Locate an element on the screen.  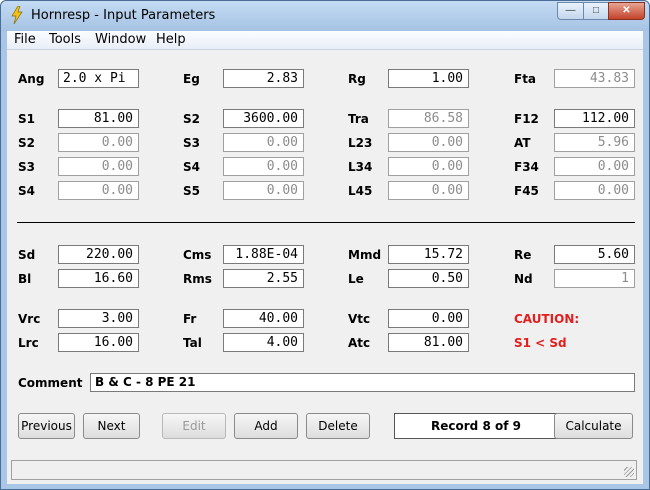
field-l23: 0.00 is located at coordinates (428, 142).